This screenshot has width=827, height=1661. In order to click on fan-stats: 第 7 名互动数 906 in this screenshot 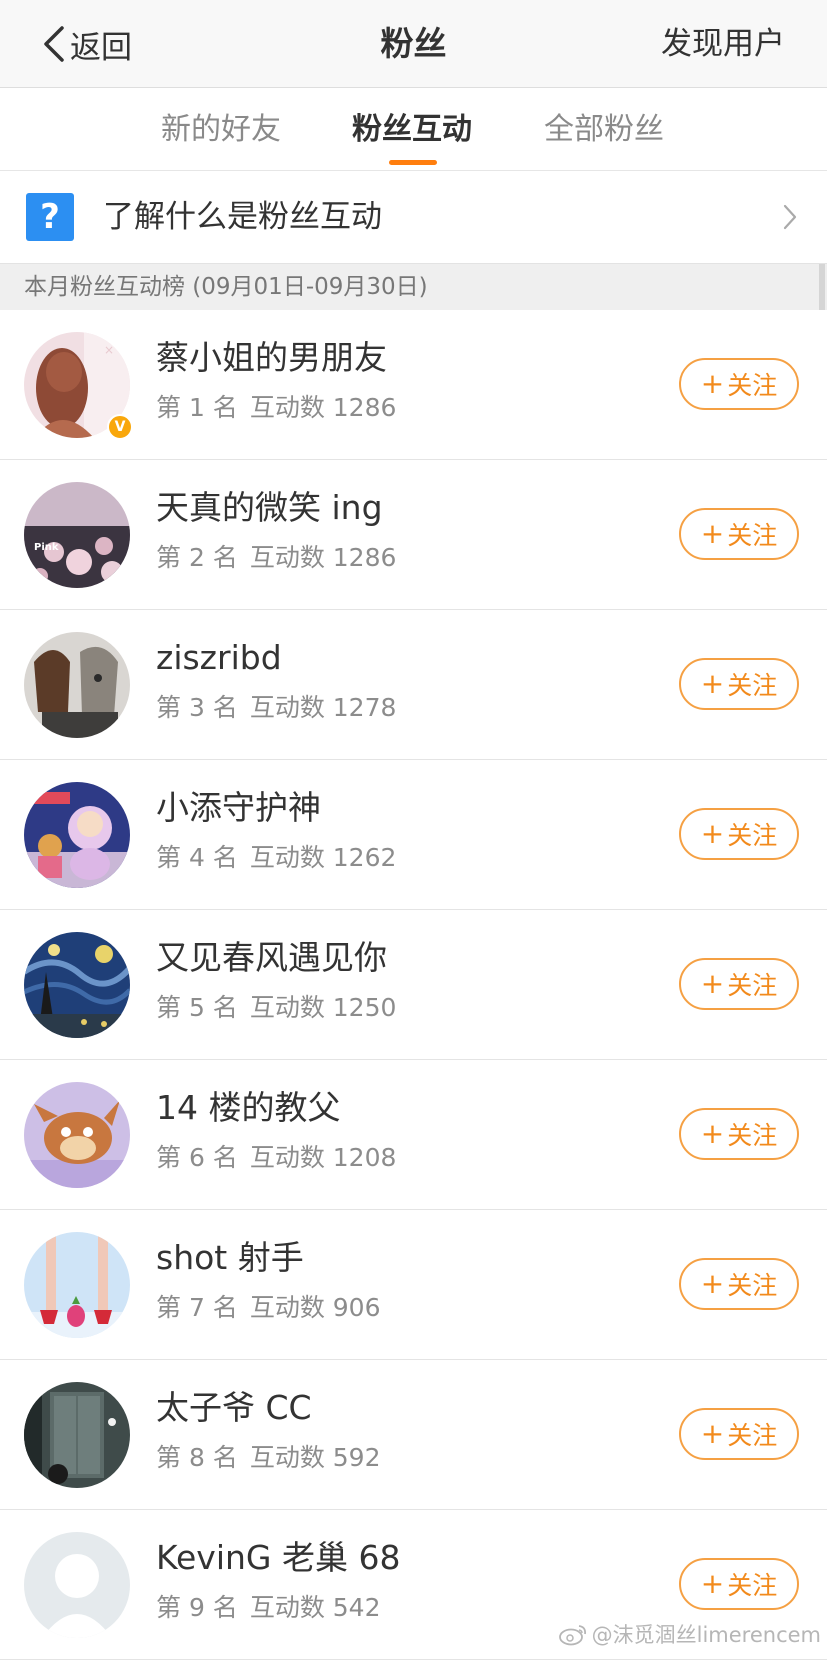, I will do `click(268, 1308)`.